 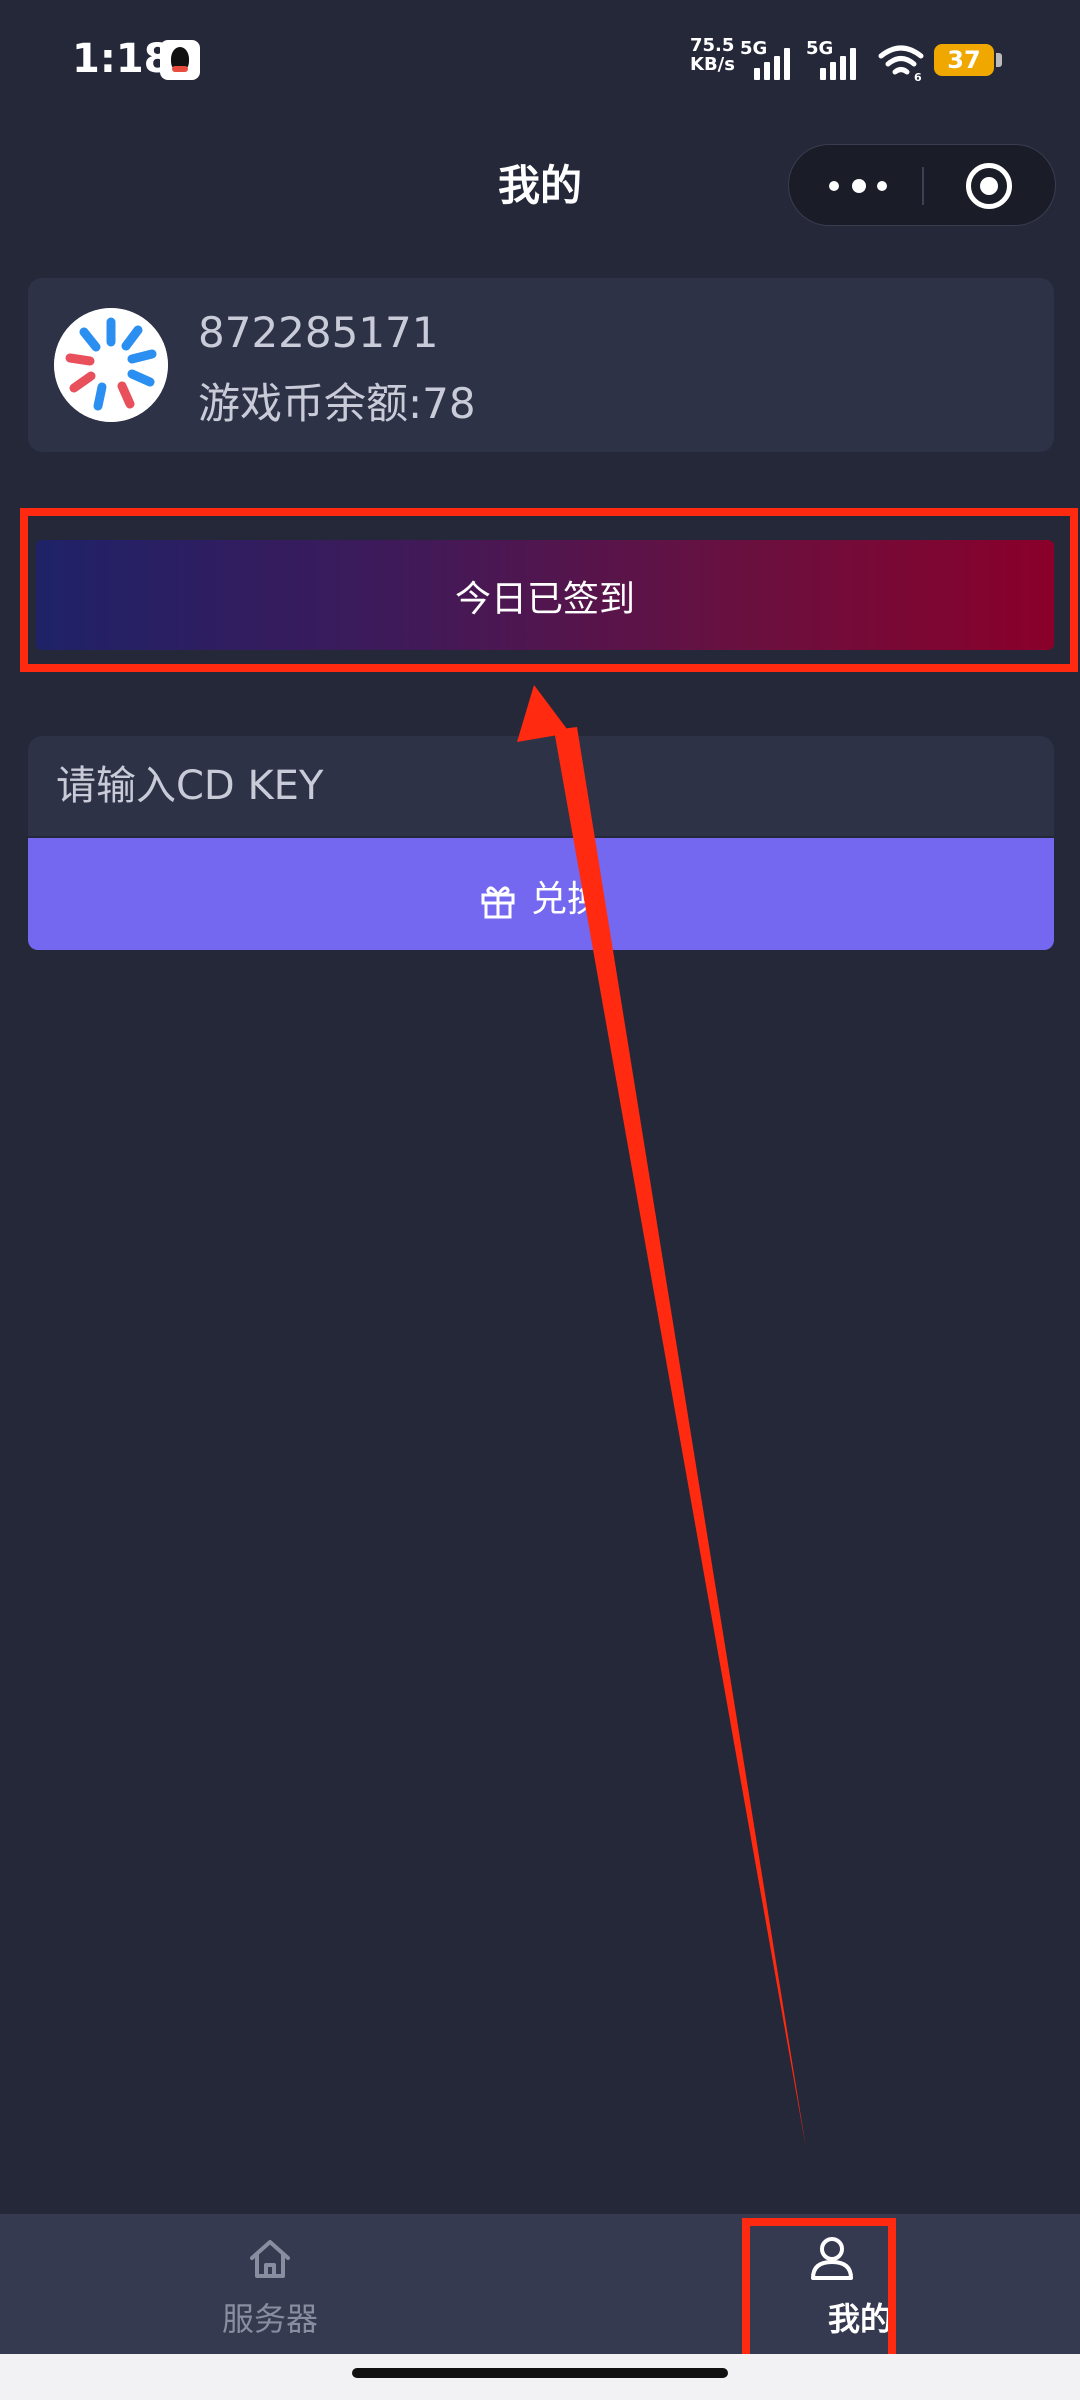 What do you see at coordinates (989, 186) in the screenshot?
I see `target-icon` at bounding box center [989, 186].